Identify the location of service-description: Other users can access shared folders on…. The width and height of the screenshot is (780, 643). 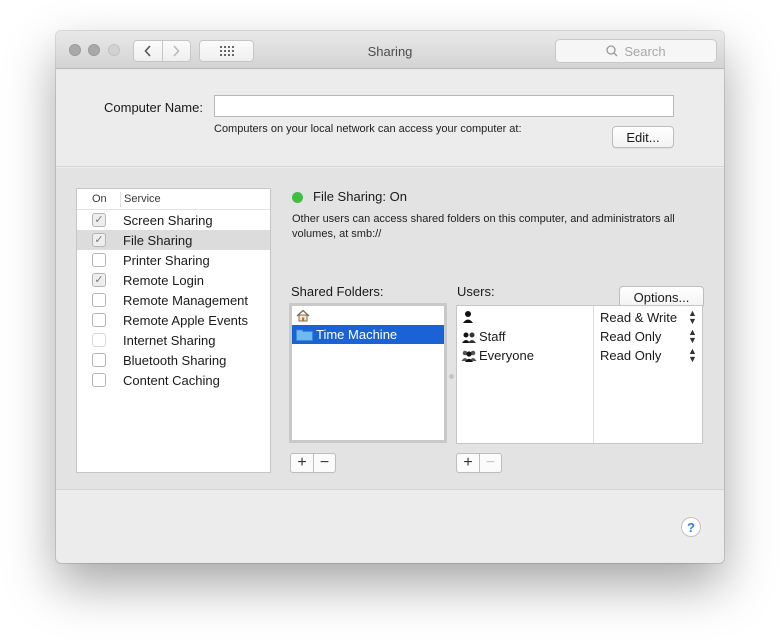
(483, 226).